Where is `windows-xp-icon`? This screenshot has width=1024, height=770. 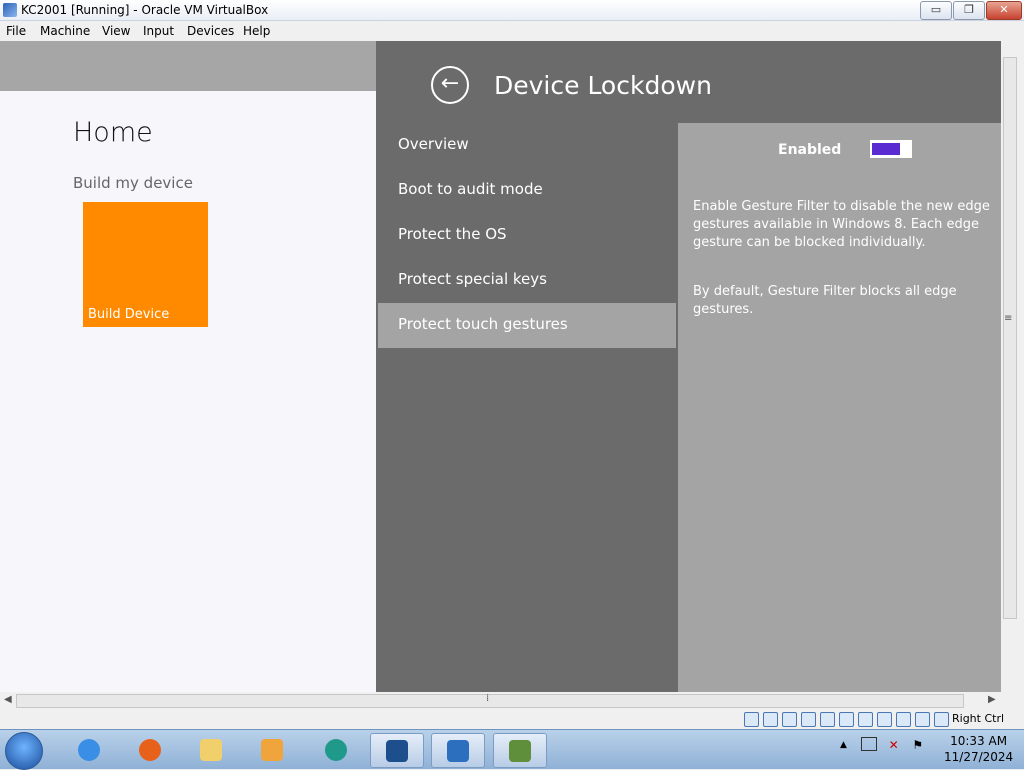
windows-xp-icon is located at coordinates (458, 751).